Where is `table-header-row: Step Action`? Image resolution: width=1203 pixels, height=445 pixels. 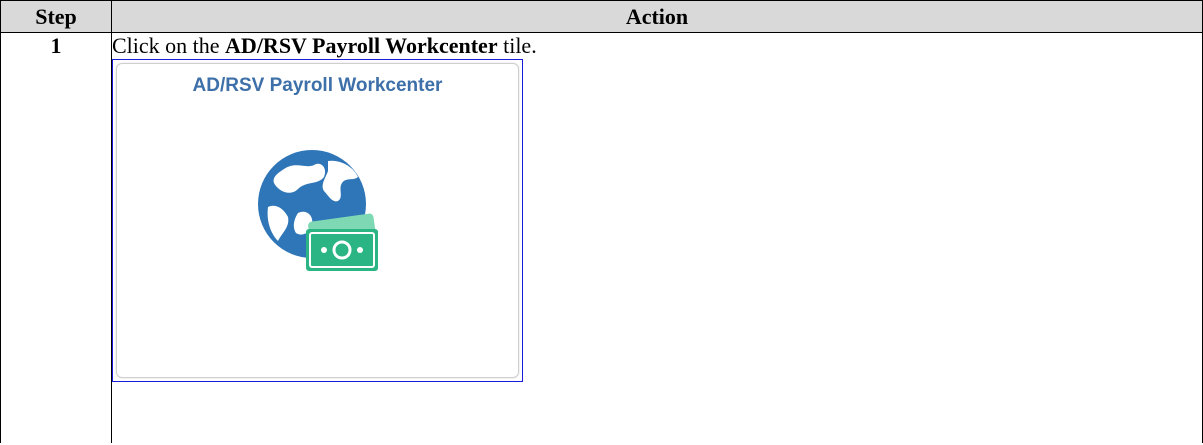 table-header-row: Step Action is located at coordinates (601, 16).